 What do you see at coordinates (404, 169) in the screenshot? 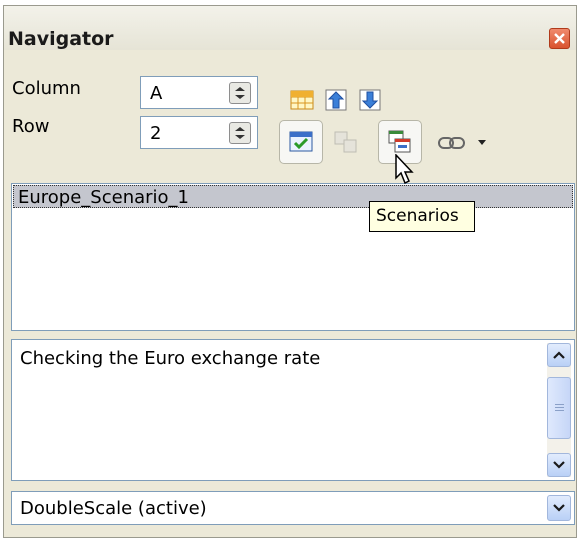
I see `mouse-cursor-icon` at bounding box center [404, 169].